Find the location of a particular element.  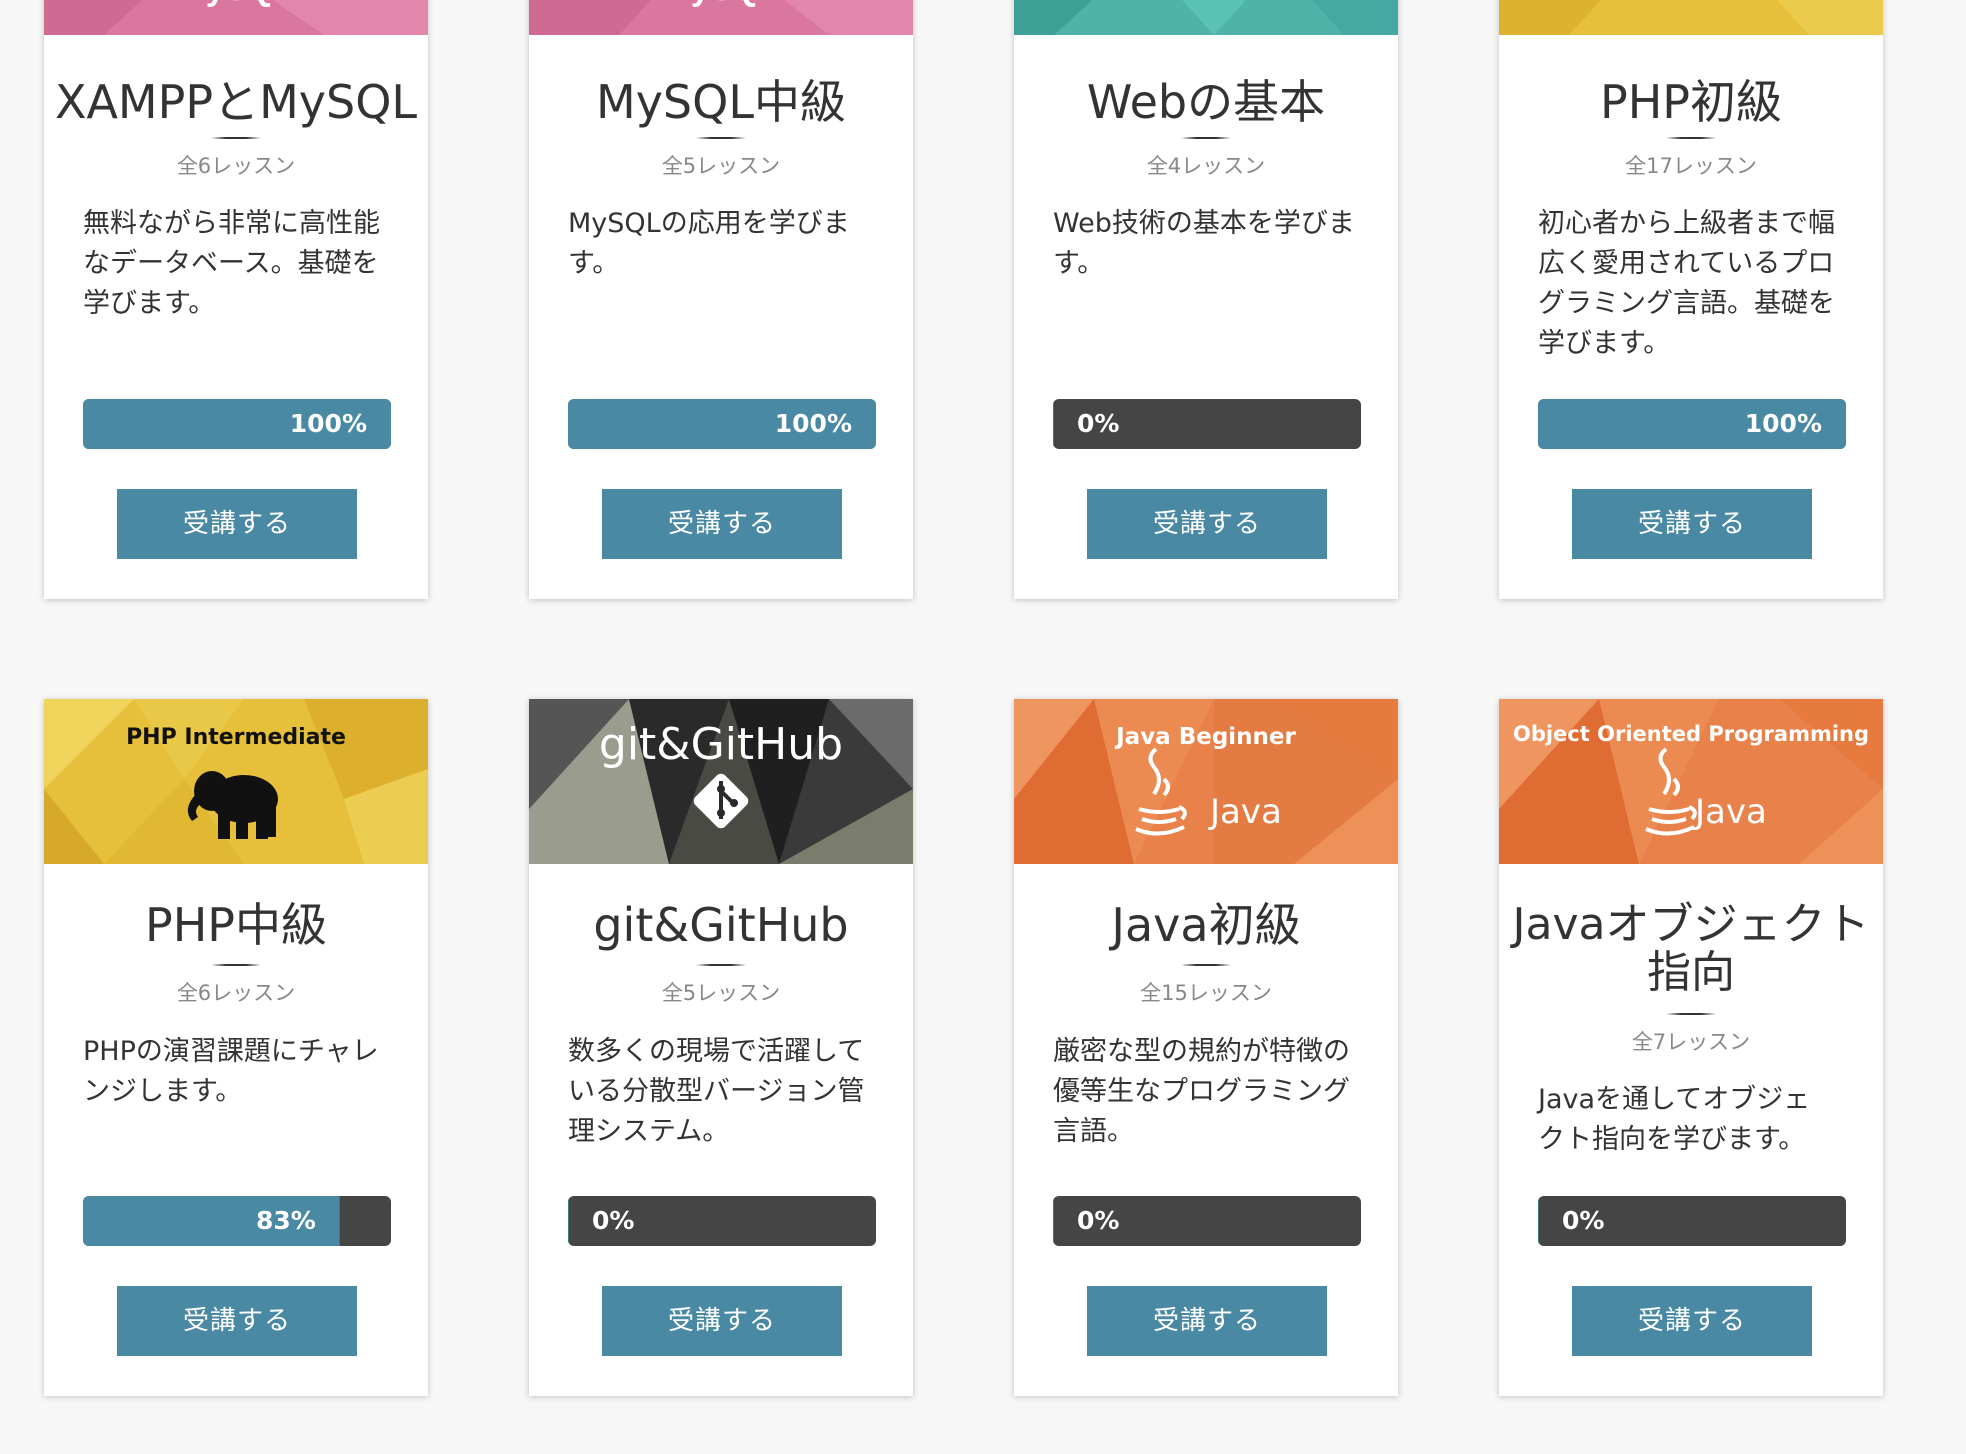

course-description: 無料ながら非常に高性能なデータベース。基礎を学びます。 is located at coordinates (231, 263).